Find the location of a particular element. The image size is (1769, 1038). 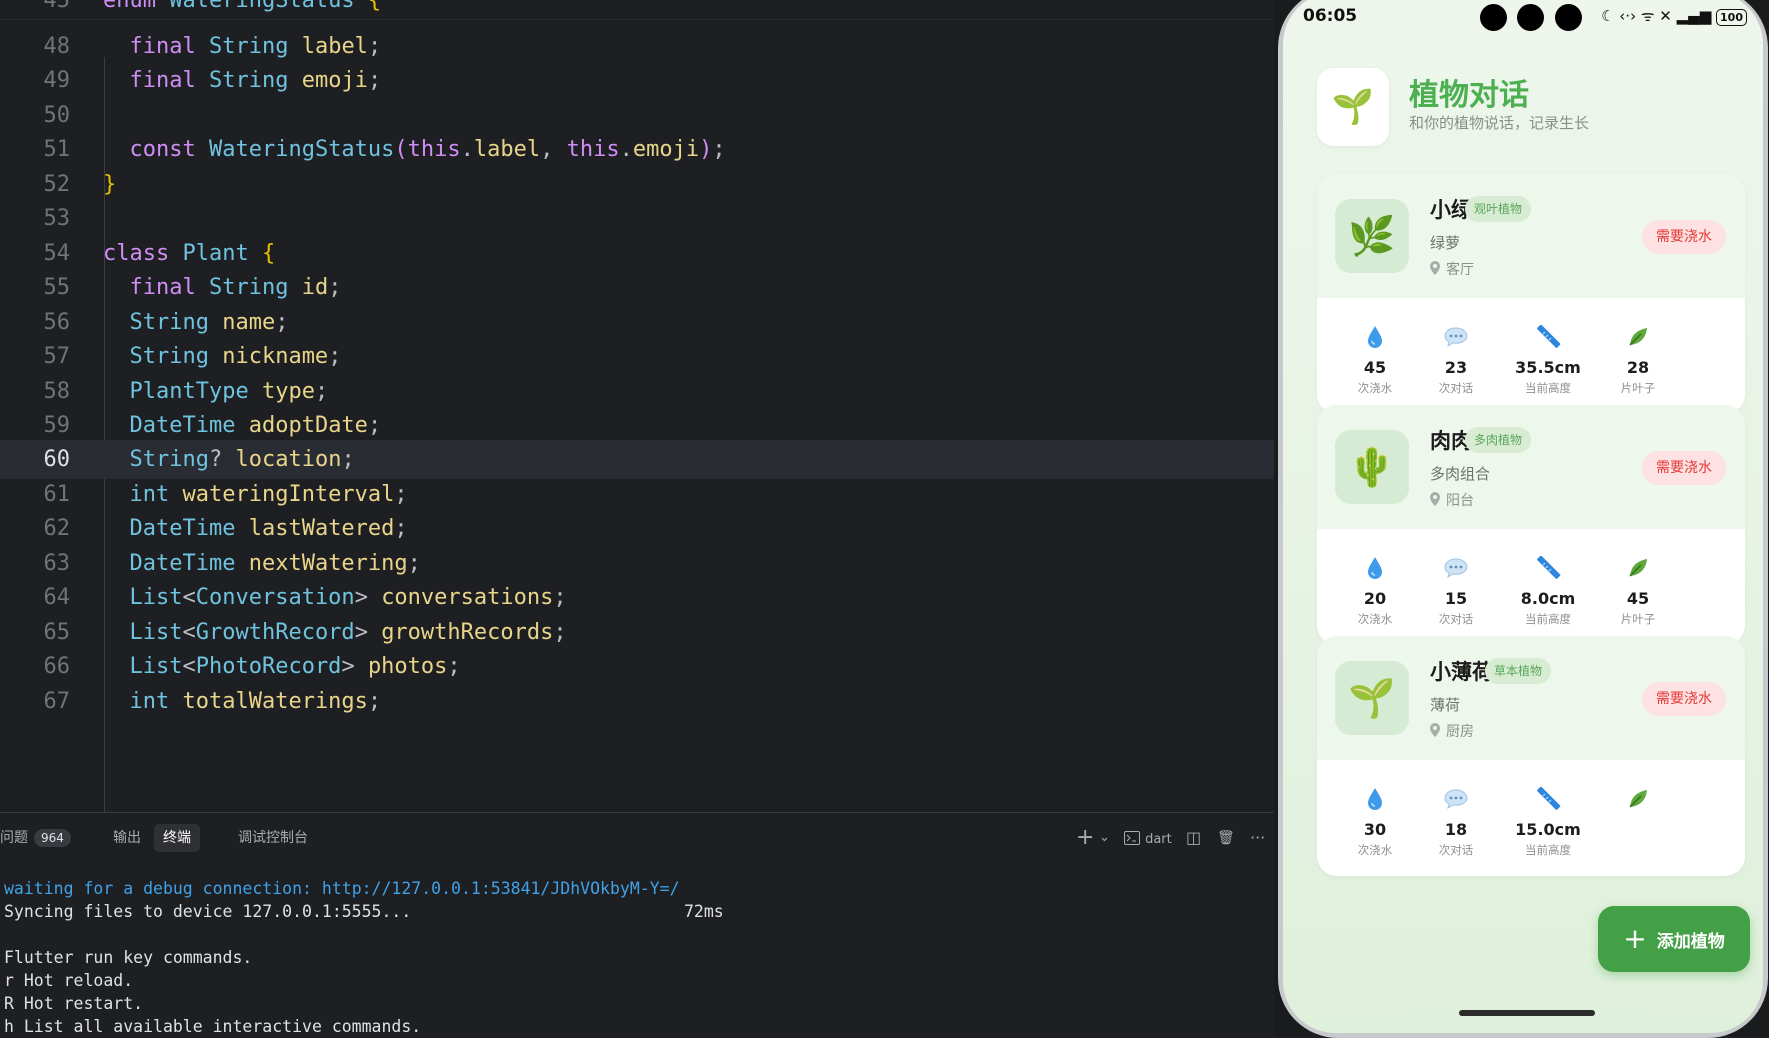

code-token: String is located at coordinates (255, 81).